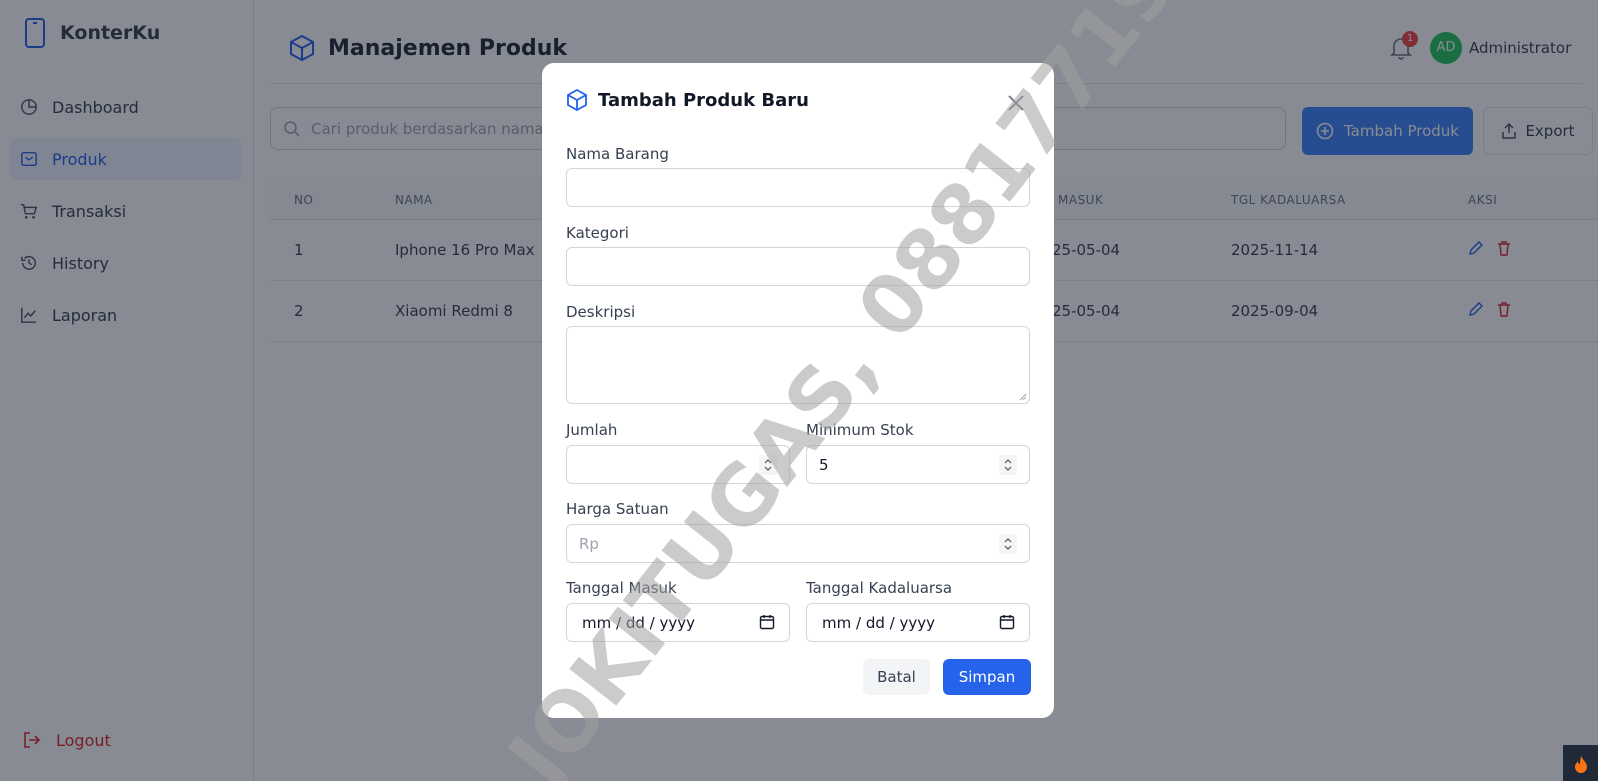 This screenshot has width=1598, height=781. What do you see at coordinates (601, 312) in the screenshot?
I see `deskripsi-label: Deskripsi` at bounding box center [601, 312].